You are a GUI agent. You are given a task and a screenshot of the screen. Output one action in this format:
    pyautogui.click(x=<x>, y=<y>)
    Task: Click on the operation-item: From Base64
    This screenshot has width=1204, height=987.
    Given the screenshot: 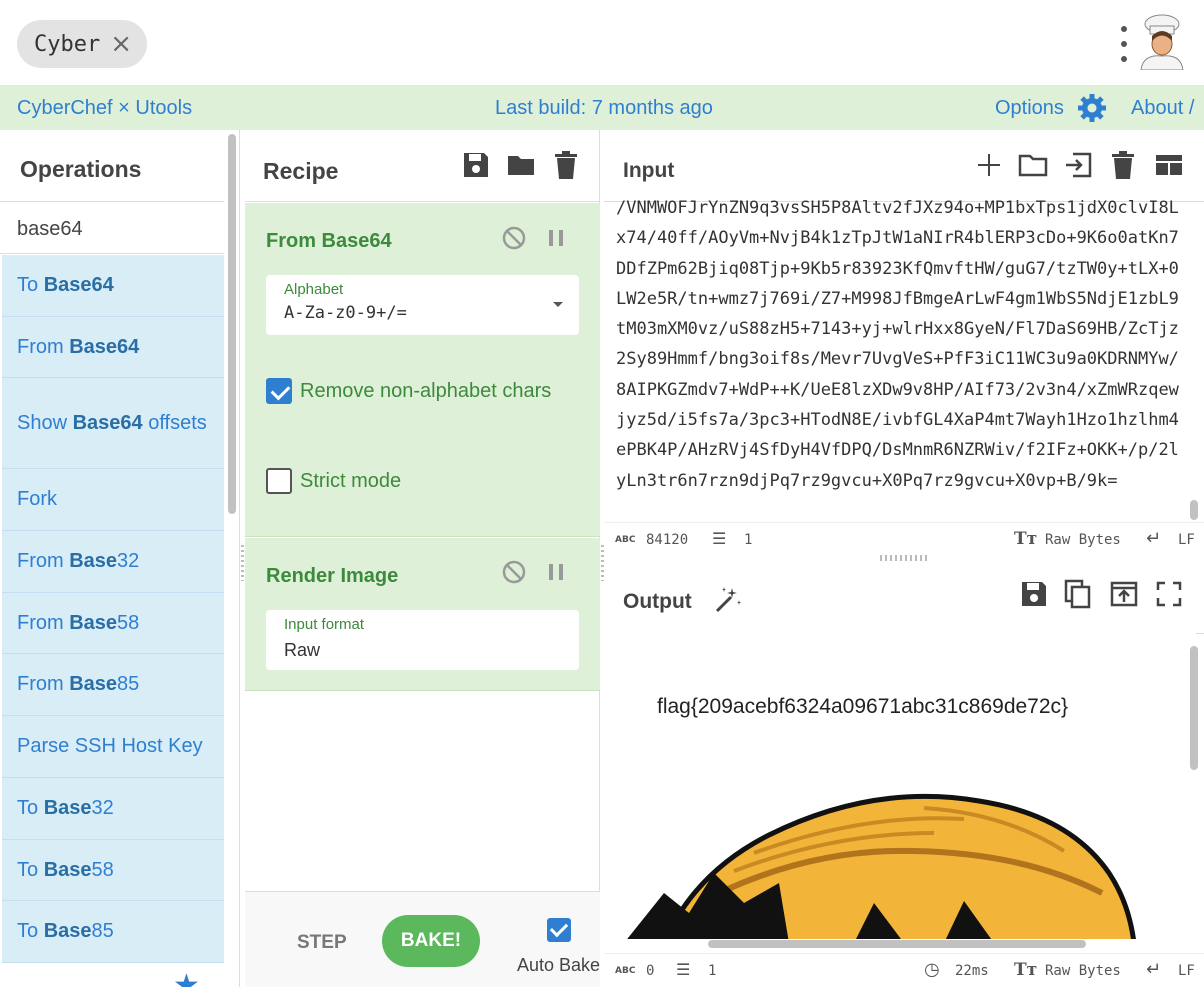 What is the action you would take?
    pyautogui.click(x=113, y=347)
    